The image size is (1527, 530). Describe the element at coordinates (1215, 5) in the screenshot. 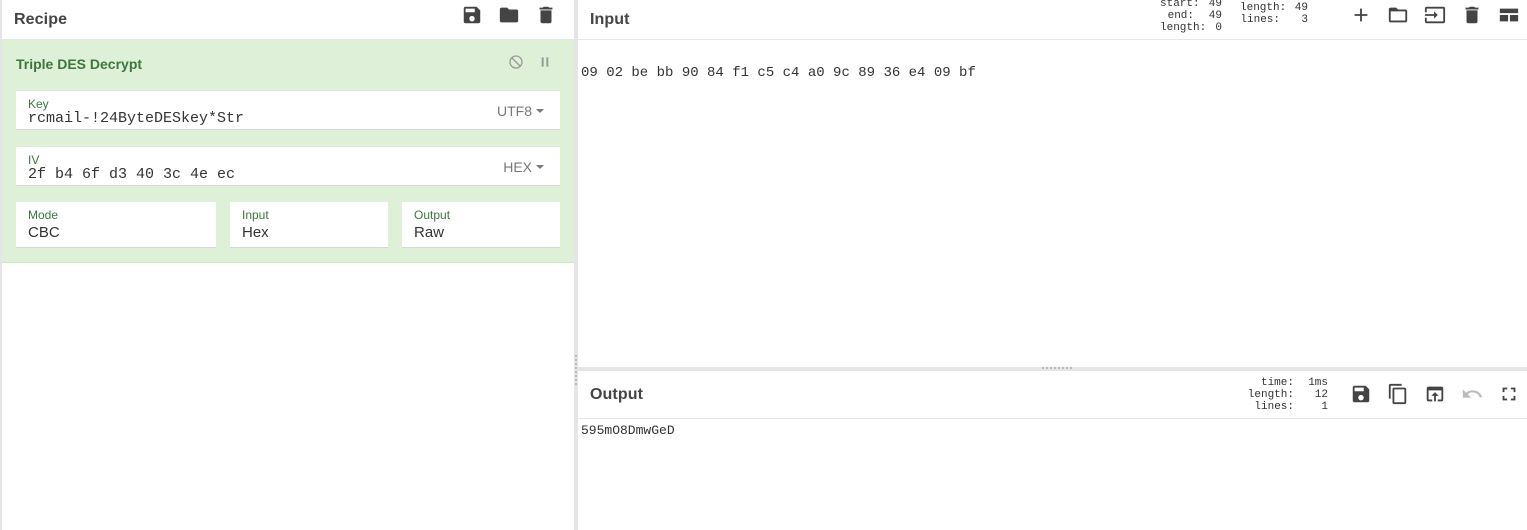

I see `start-value: 49` at that location.